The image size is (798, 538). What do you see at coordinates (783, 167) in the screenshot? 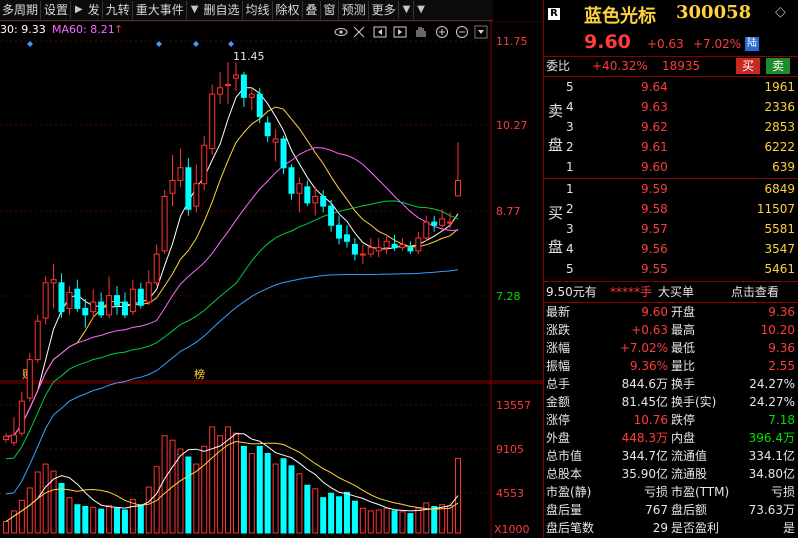
I see `ask-volume: 639` at bounding box center [783, 167].